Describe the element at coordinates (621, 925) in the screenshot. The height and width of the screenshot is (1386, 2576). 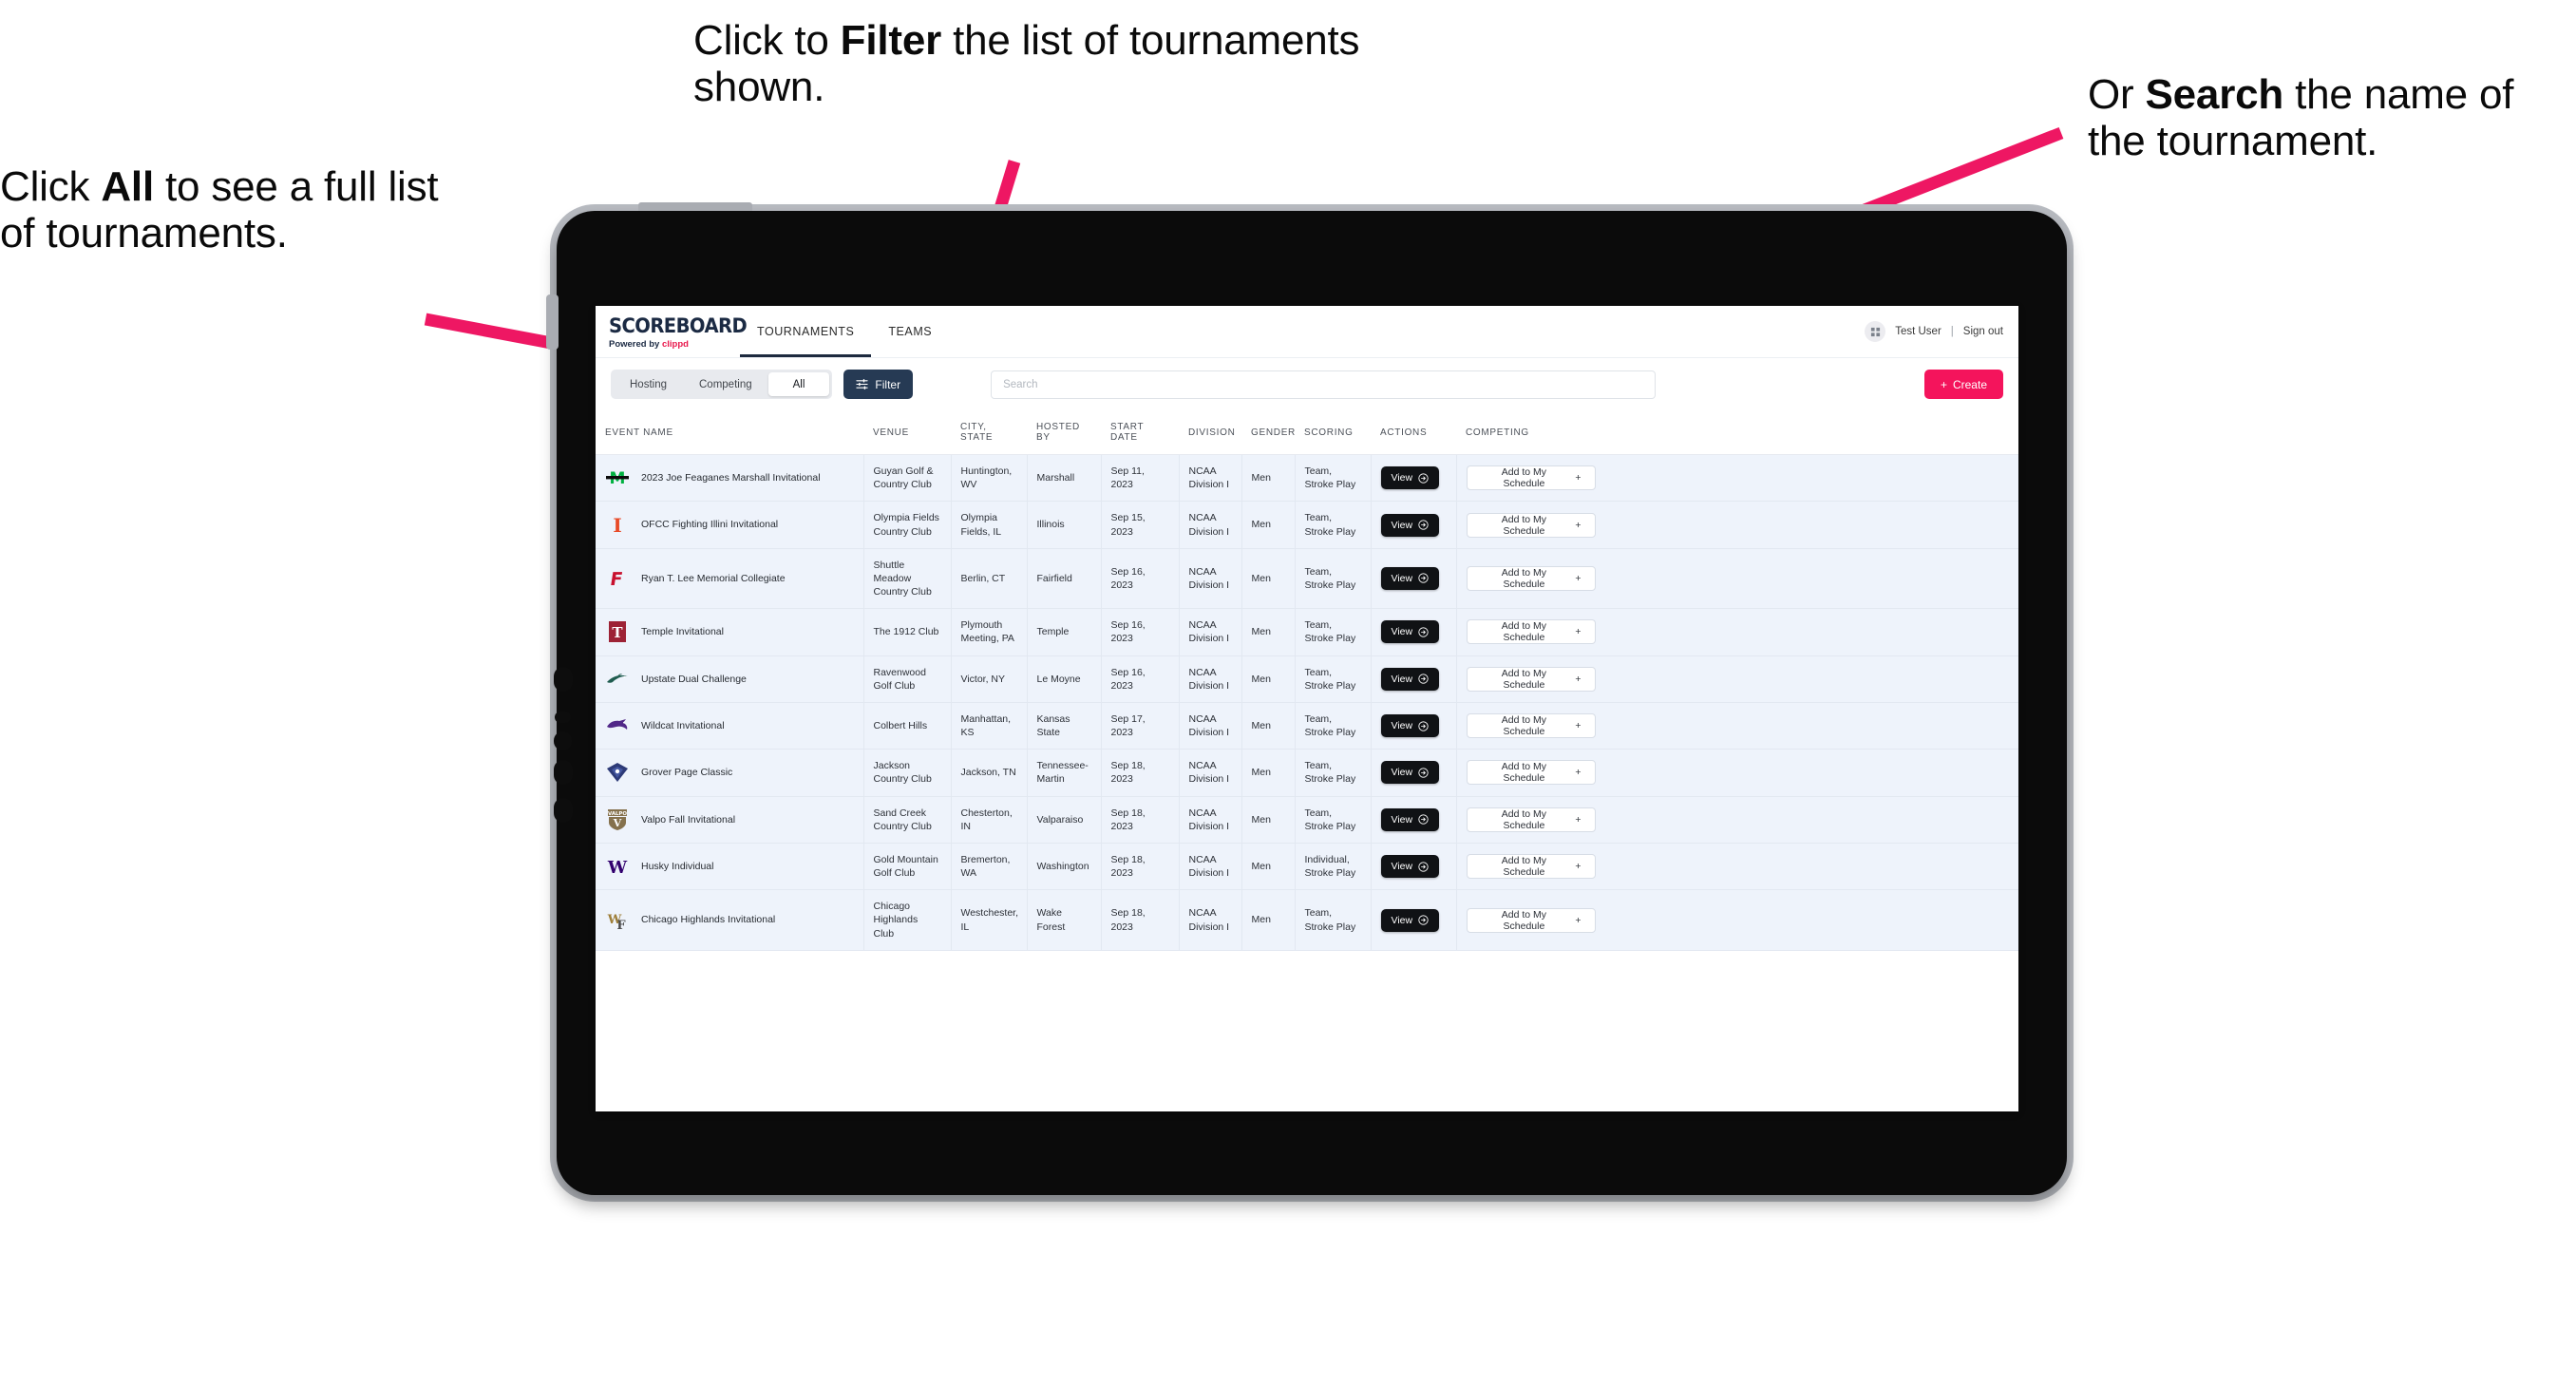
I see `svg-text: F` at that location.